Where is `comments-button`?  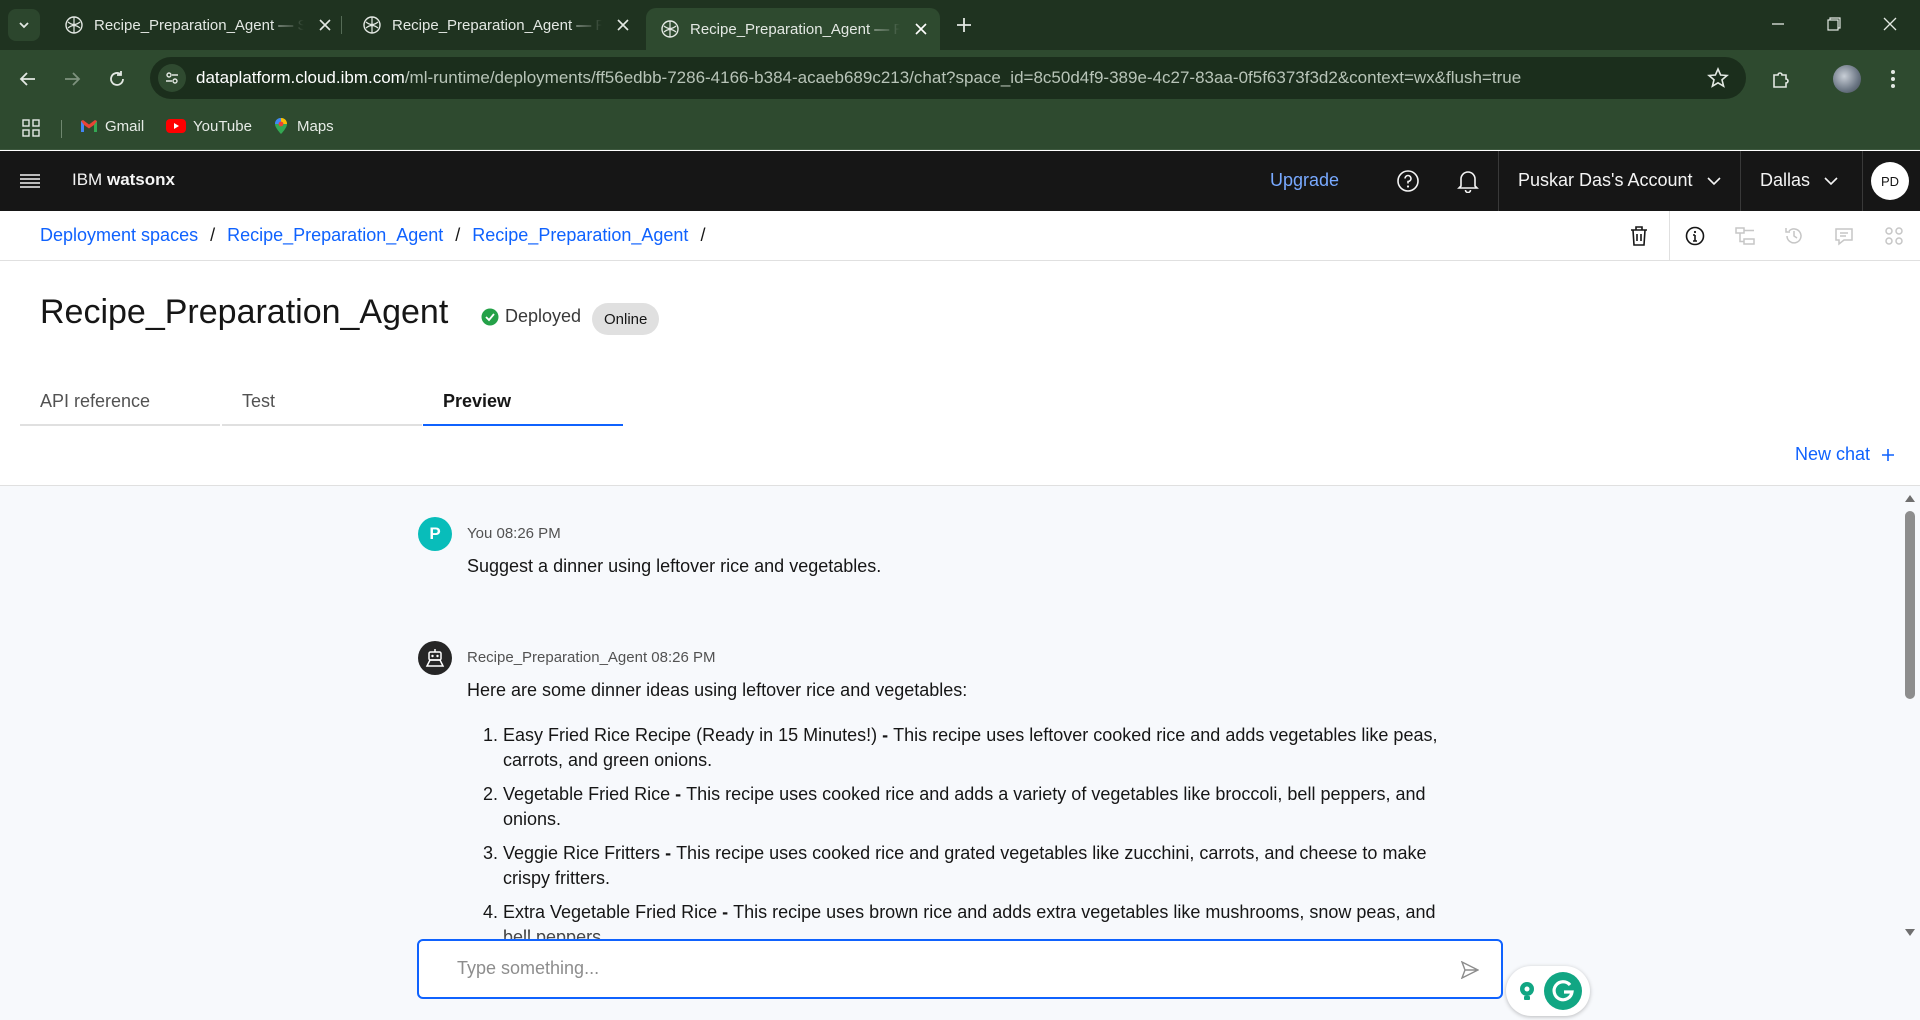 comments-button is located at coordinates (1844, 236).